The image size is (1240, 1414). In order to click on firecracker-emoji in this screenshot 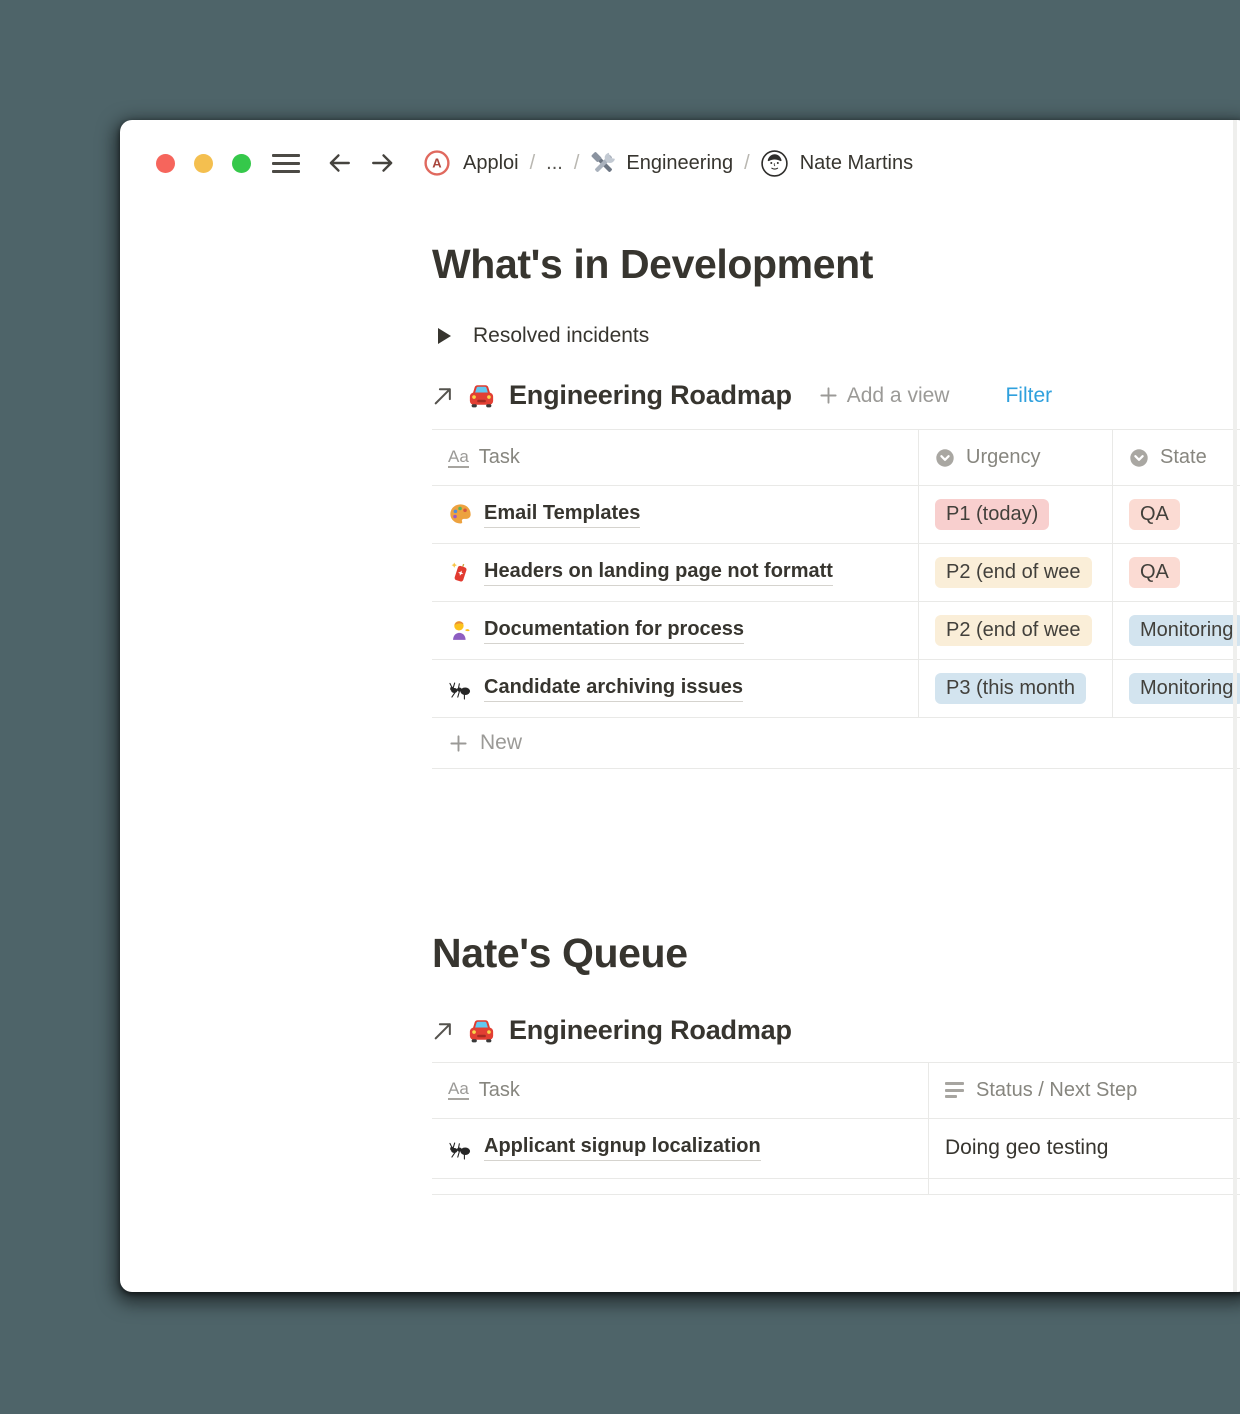, I will do `click(459, 573)`.